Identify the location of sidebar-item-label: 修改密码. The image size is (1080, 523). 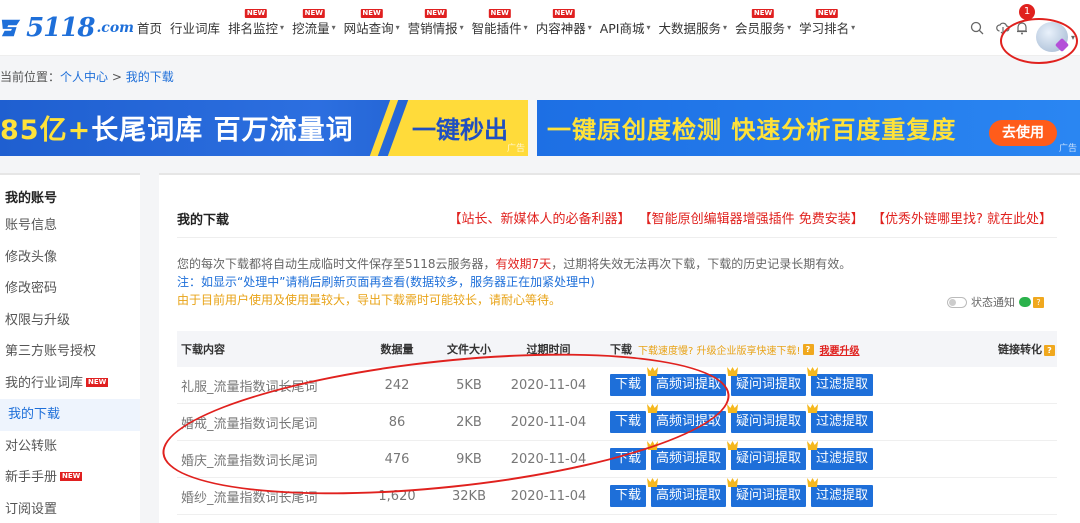
(31, 288).